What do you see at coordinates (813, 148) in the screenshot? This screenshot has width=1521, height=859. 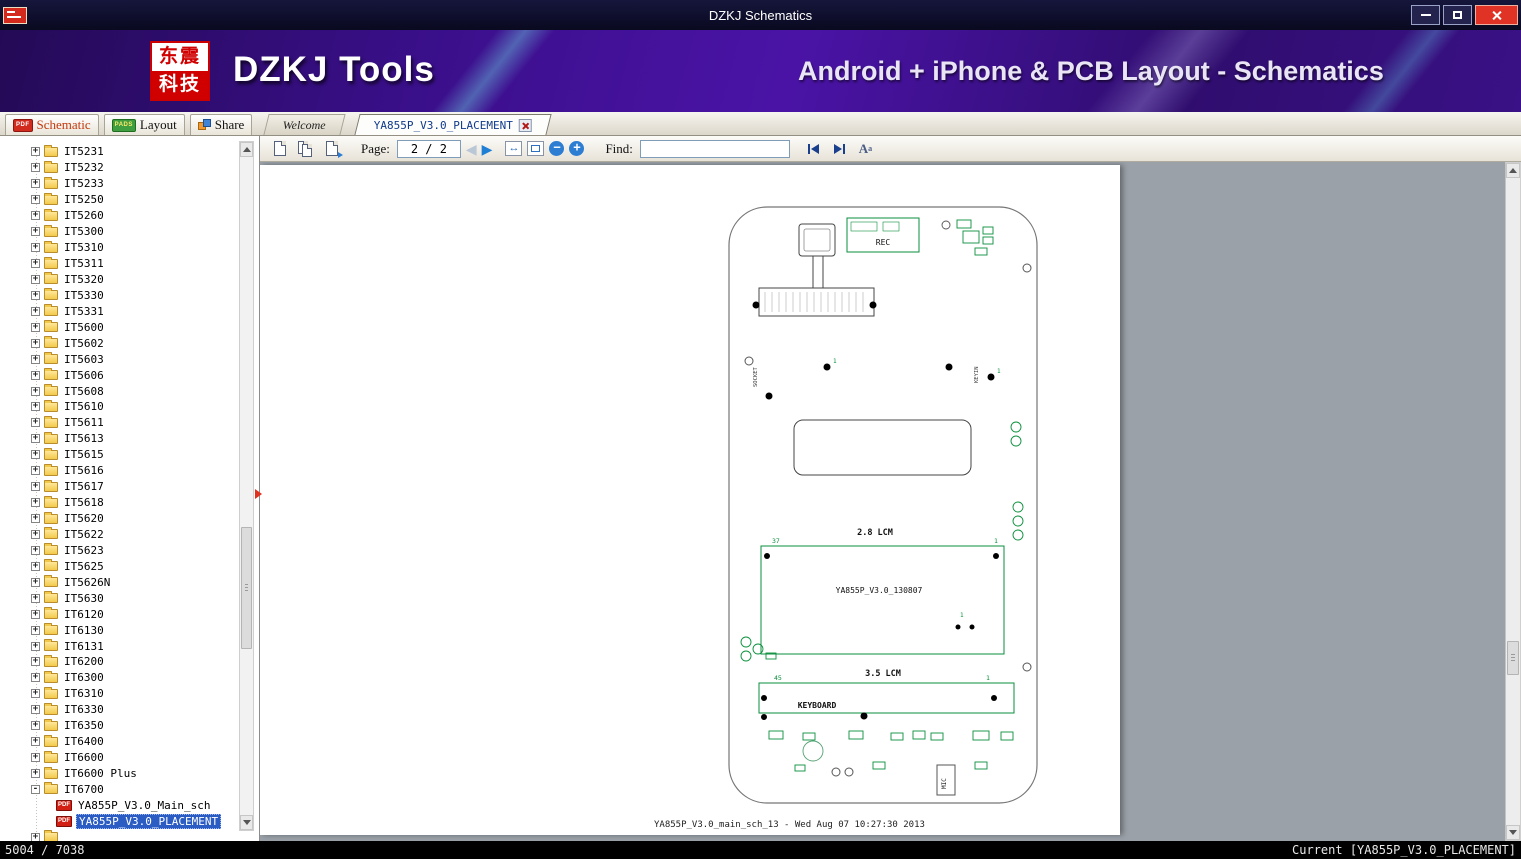 I see `find-previous-button` at bounding box center [813, 148].